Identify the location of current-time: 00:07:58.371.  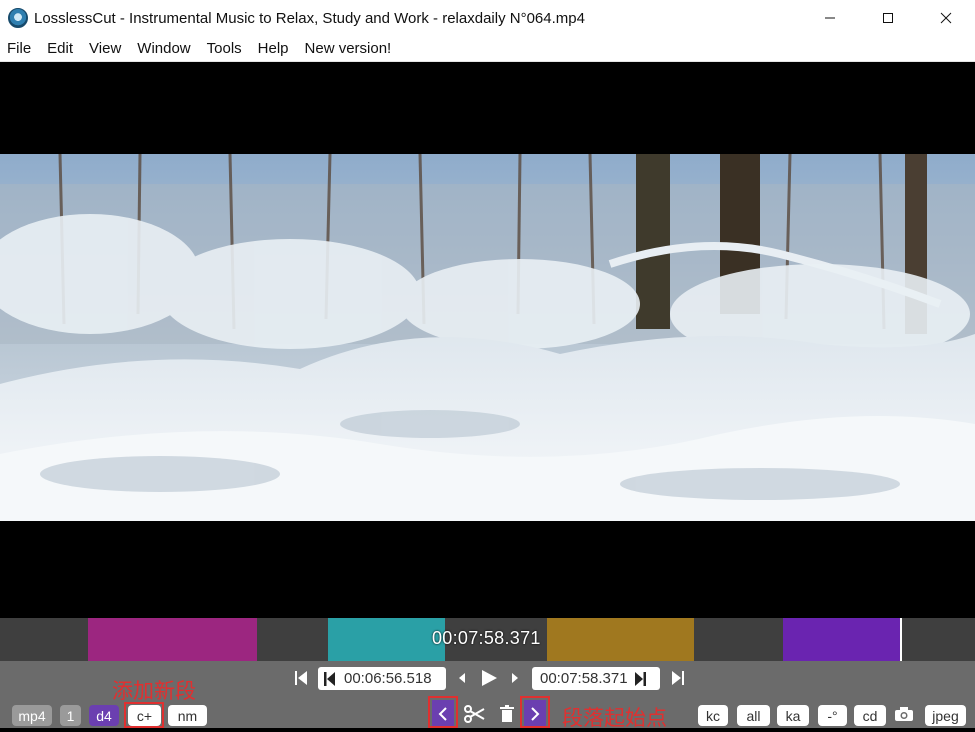
(486, 638).